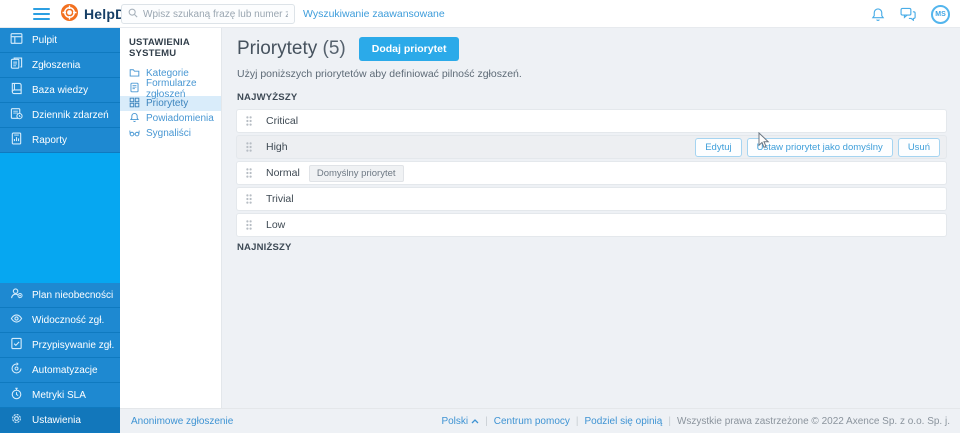 The height and width of the screenshot is (433, 960). Describe the element at coordinates (16, 345) in the screenshot. I see `assignment-check-icon` at that location.